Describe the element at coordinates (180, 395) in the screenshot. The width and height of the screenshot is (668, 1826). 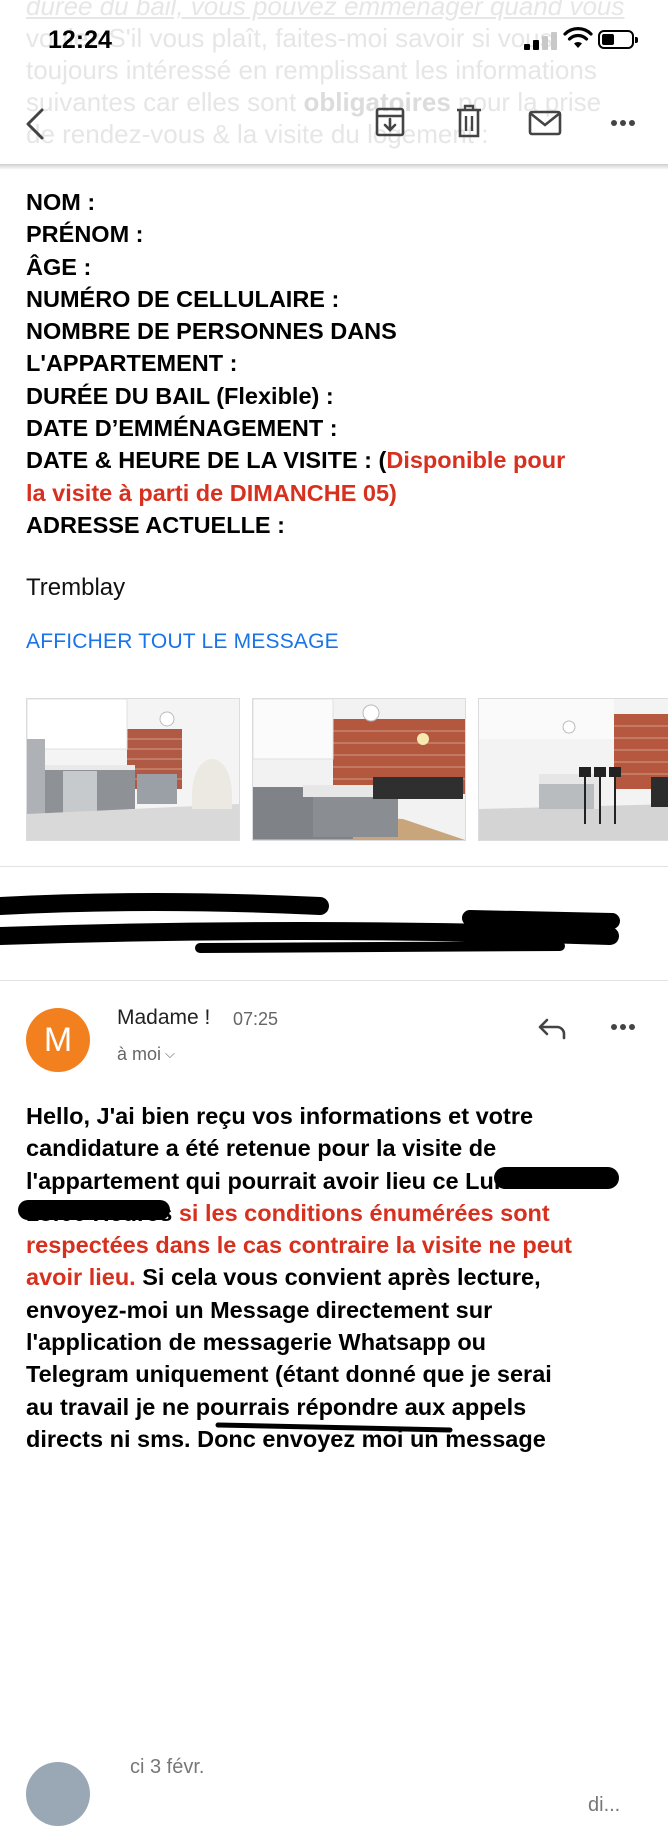
I see `field-duree: DURÉE DU BAIL (Flexible) :` at that location.